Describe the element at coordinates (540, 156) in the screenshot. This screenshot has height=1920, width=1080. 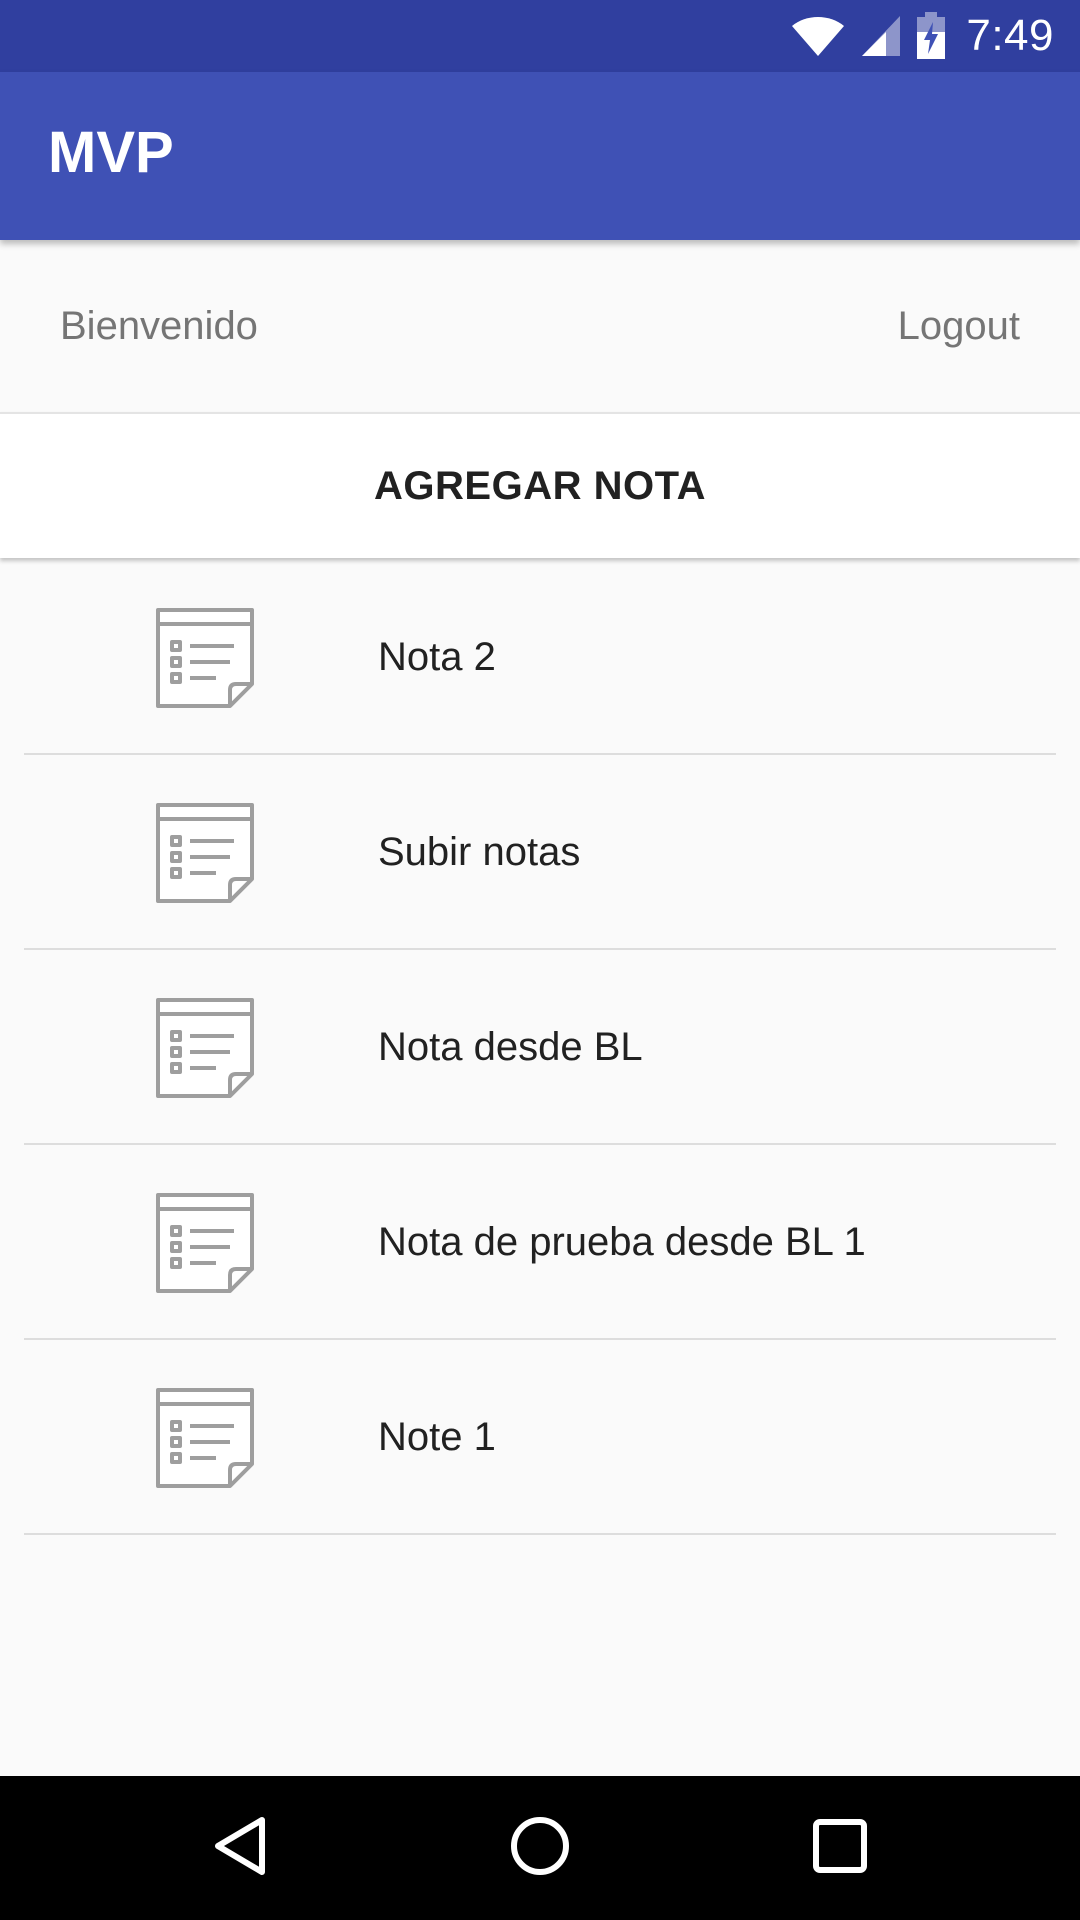
I see `app-bar: MVP` at that location.